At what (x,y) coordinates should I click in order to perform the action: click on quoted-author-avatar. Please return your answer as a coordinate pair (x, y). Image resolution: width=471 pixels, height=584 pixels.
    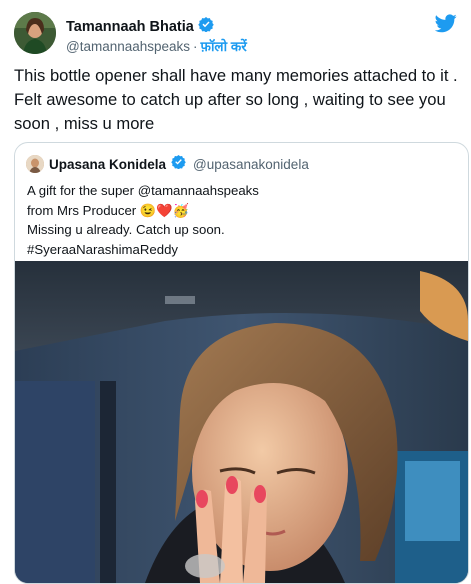
    Looking at the image, I should click on (35, 164).